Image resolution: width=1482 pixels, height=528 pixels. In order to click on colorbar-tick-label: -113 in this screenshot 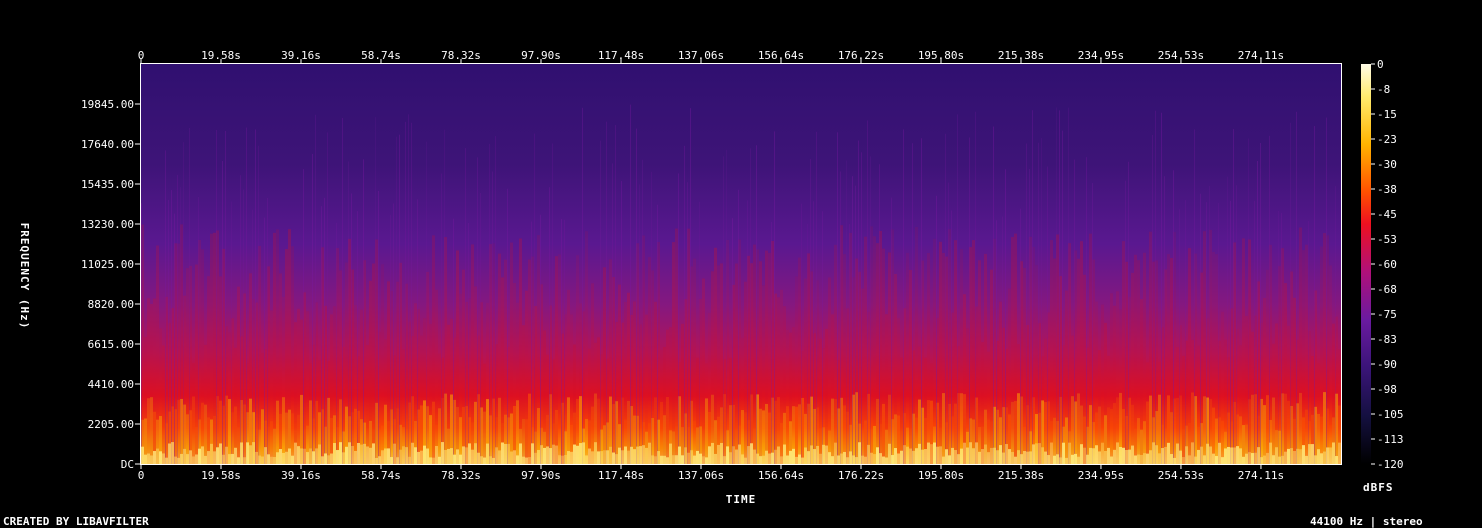, I will do `click(1390, 439)`.